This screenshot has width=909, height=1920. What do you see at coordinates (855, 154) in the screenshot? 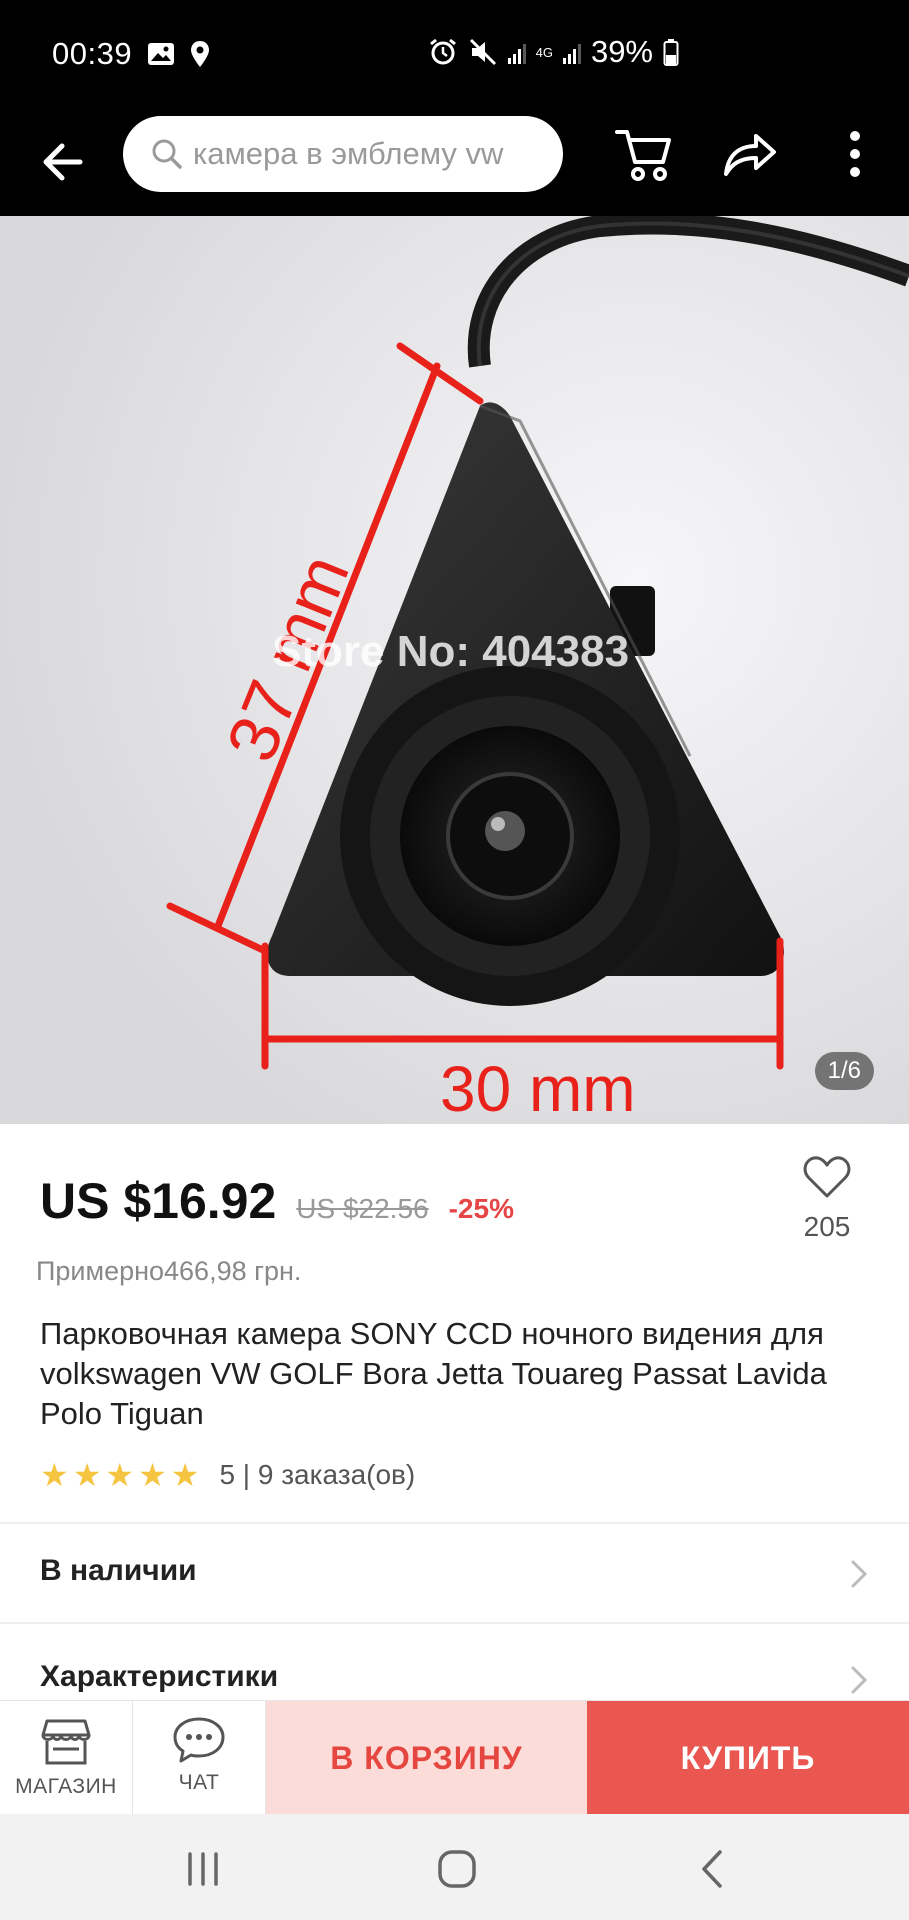
I see `more-icon` at bounding box center [855, 154].